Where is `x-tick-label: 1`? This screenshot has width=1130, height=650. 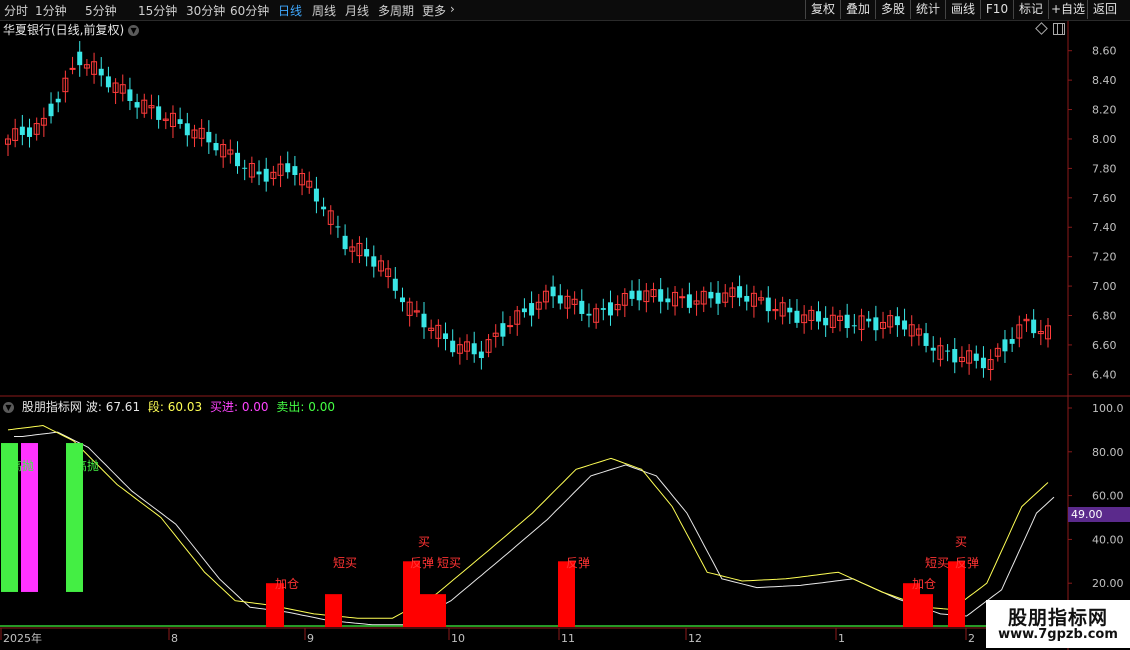 x-tick-label: 1 is located at coordinates (841, 638).